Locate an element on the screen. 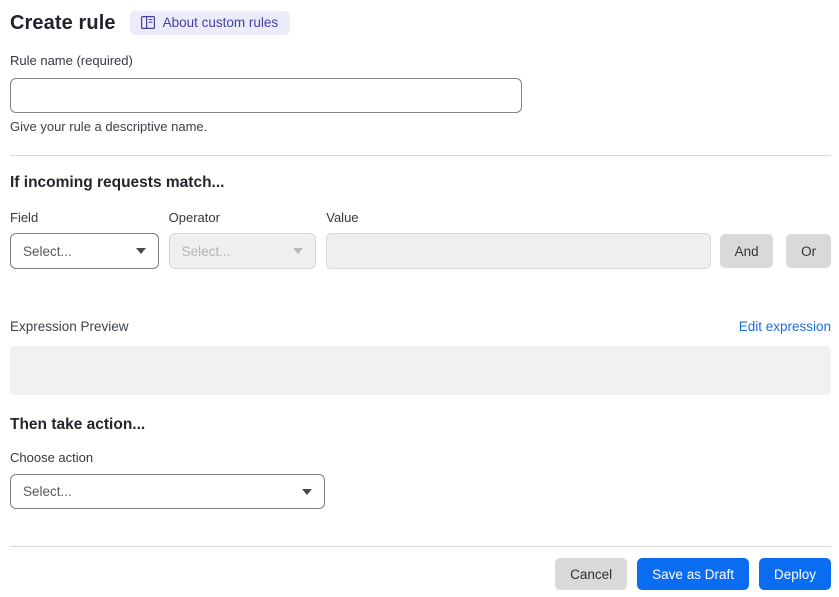  value-column: Value is located at coordinates (519, 239).